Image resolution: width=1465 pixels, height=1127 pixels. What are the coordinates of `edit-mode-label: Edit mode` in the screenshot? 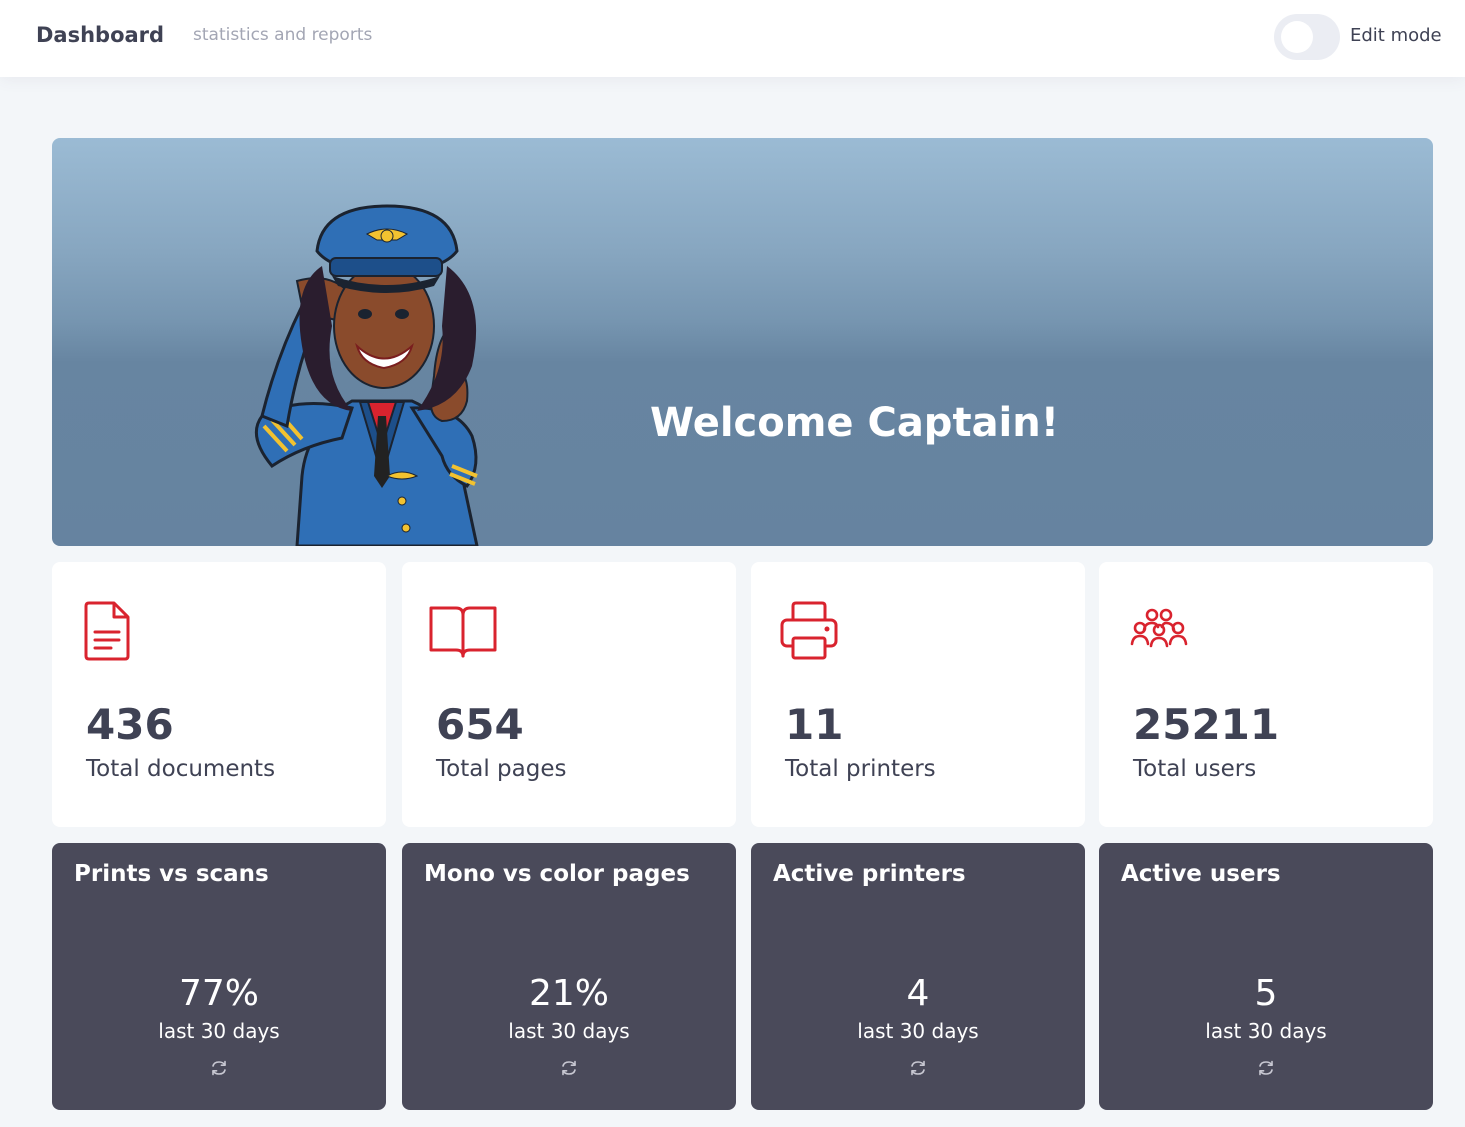 It's located at (1396, 35).